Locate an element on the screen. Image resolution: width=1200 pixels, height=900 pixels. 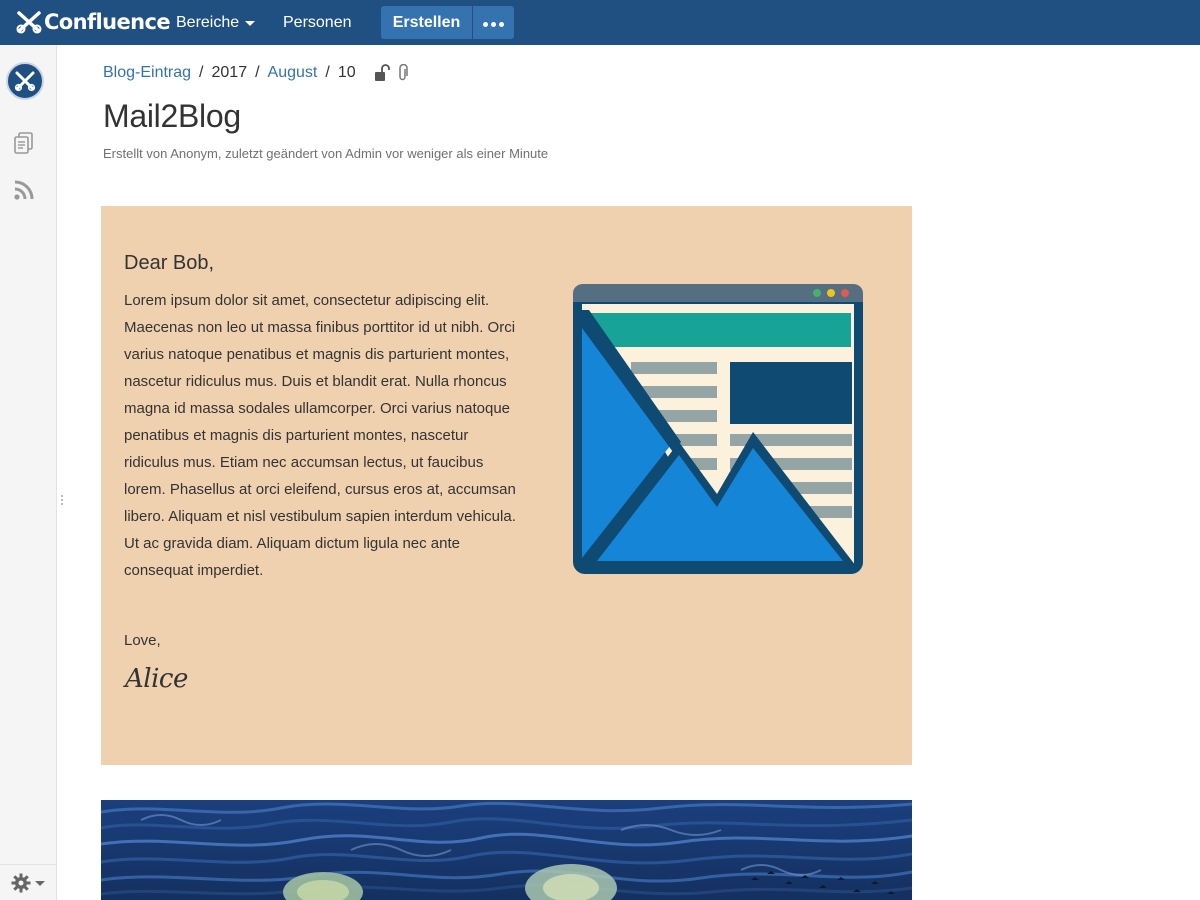
starry-night-image is located at coordinates (506, 850).